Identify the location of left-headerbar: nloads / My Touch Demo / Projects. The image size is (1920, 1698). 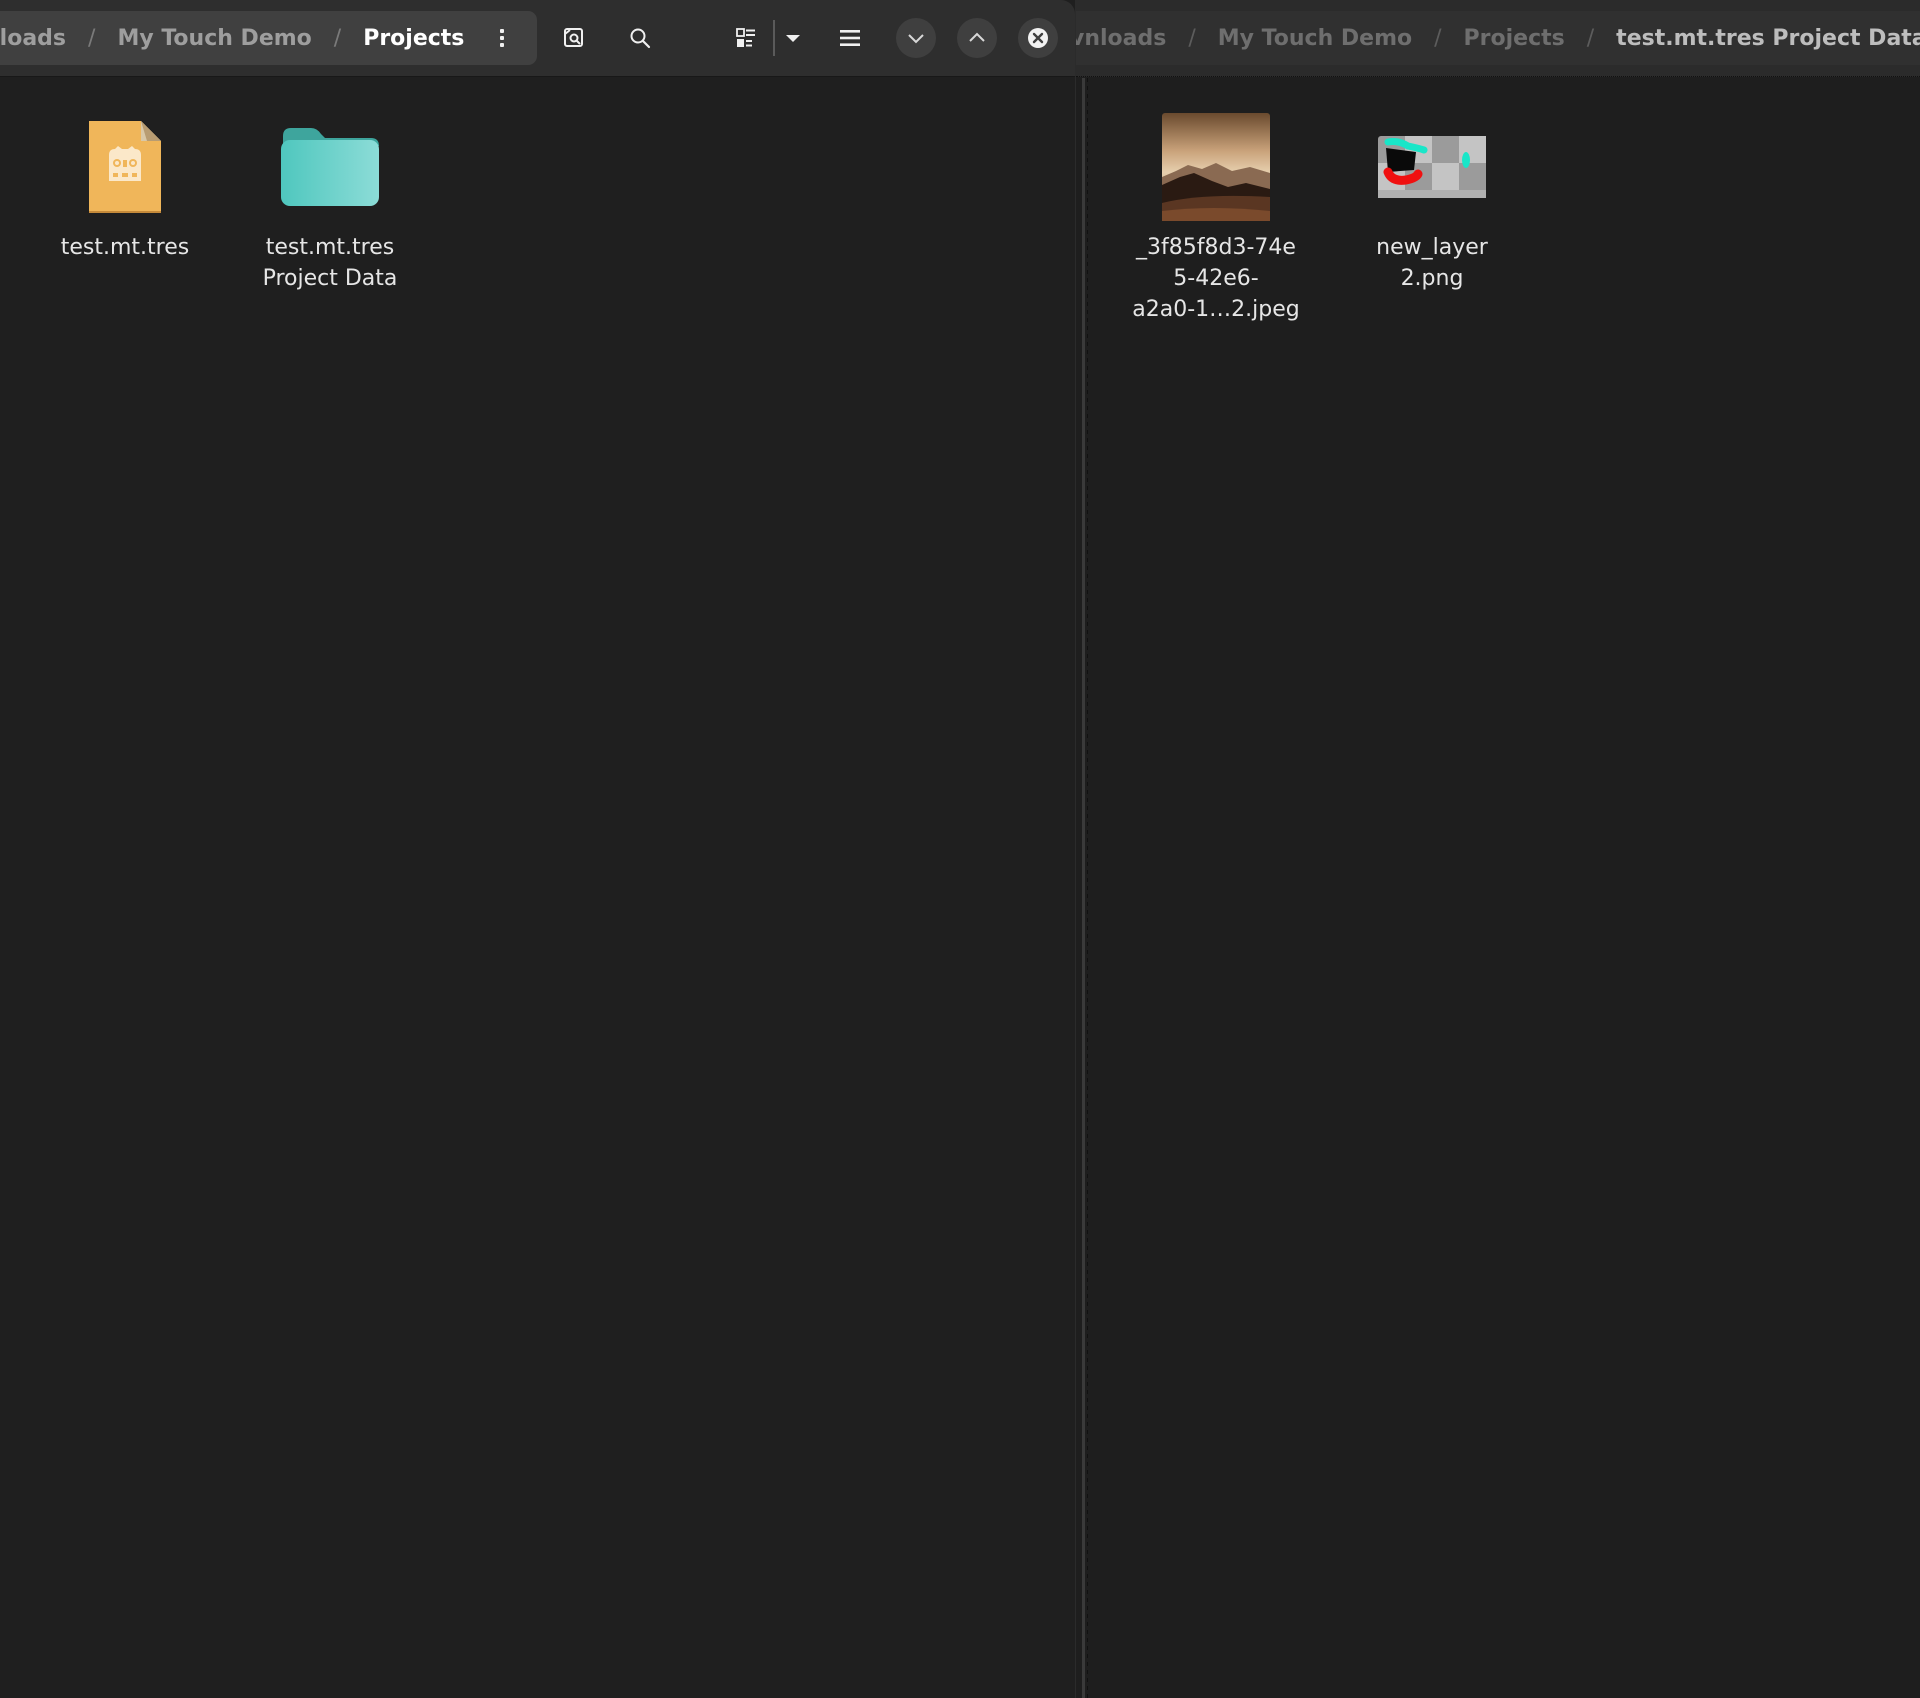
(537, 38).